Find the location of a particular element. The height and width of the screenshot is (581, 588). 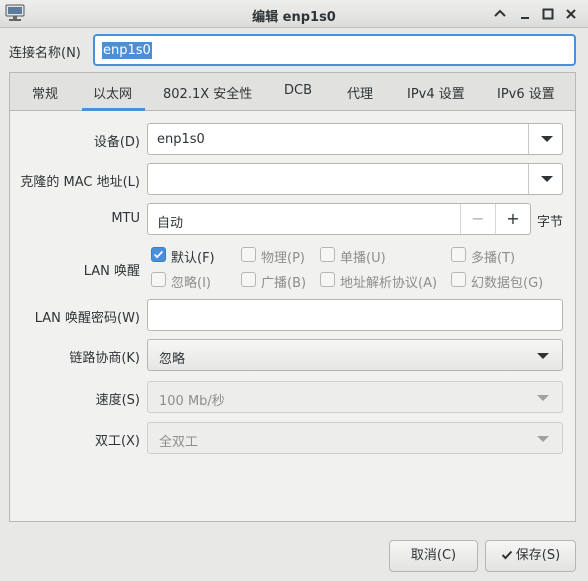

mtu-value: 自动 is located at coordinates (170, 223).